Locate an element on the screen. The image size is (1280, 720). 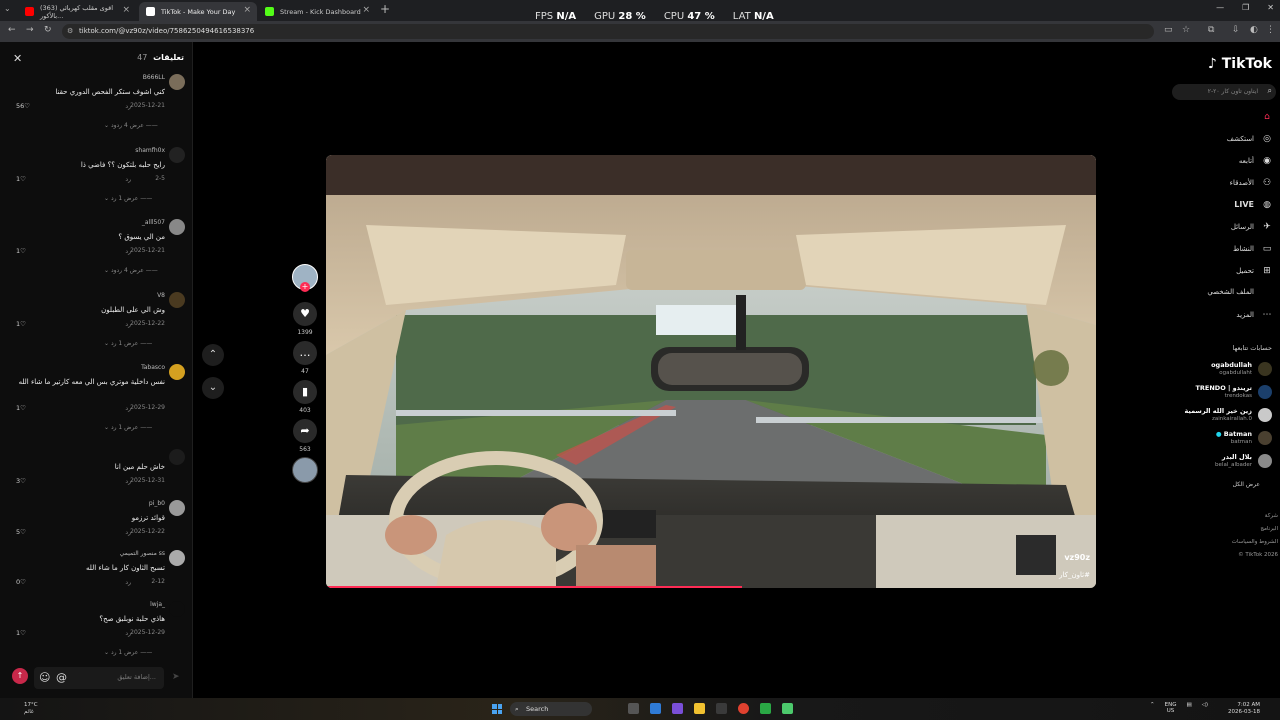
video-hashtag: #ثاون_كار is located at coordinates (1074, 575).